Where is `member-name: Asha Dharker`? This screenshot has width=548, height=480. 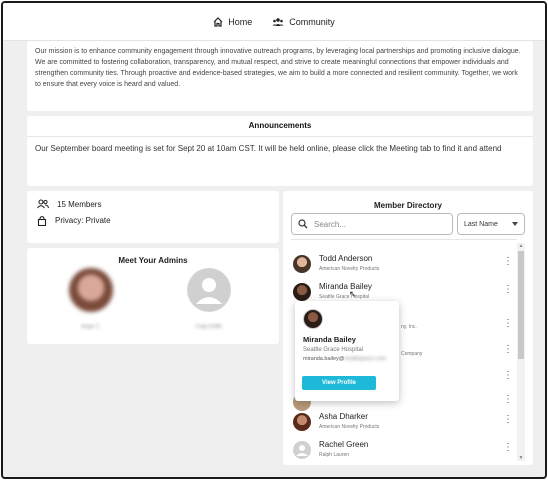 member-name: Asha Dharker is located at coordinates (343, 416).